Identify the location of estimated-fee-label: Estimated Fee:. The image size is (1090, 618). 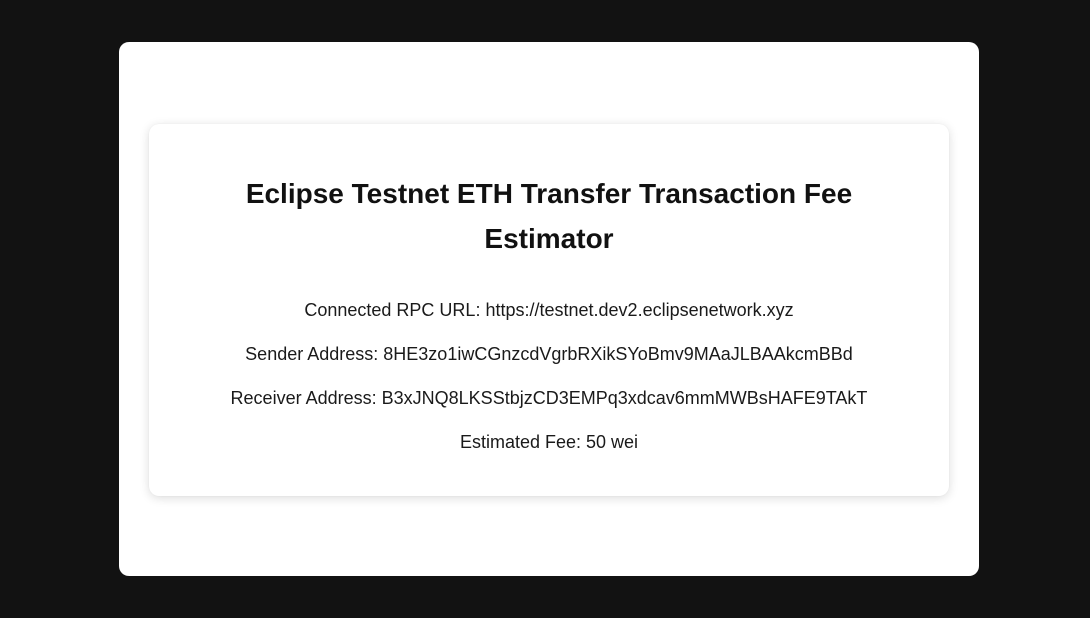
(520, 442).